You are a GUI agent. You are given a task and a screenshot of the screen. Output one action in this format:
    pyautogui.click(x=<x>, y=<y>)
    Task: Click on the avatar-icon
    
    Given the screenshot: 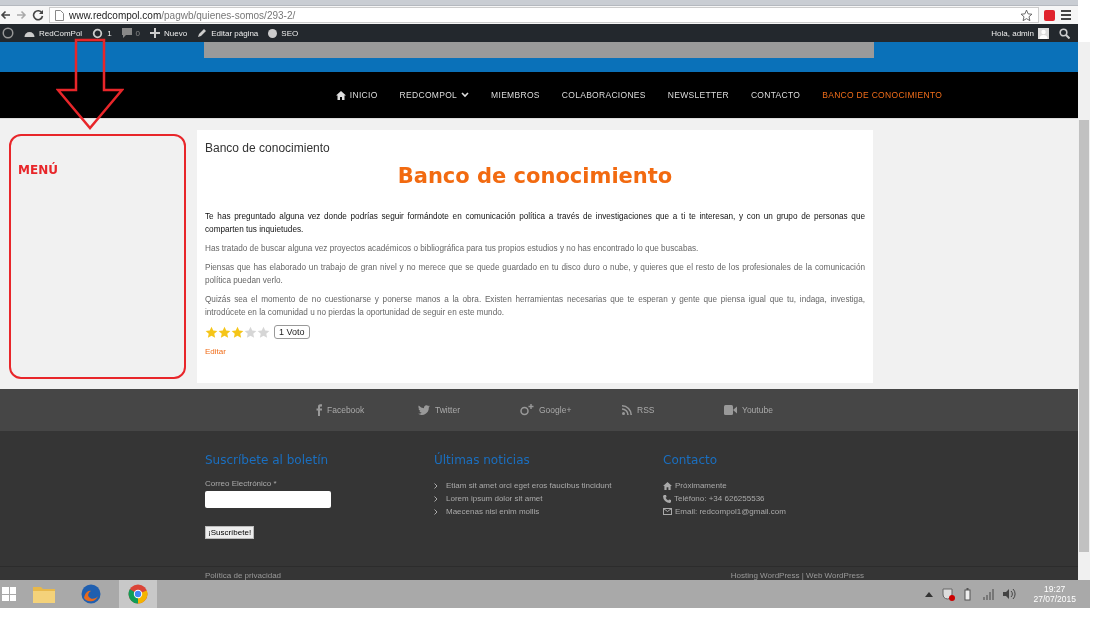 What is the action you would take?
    pyautogui.click(x=1043, y=33)
    